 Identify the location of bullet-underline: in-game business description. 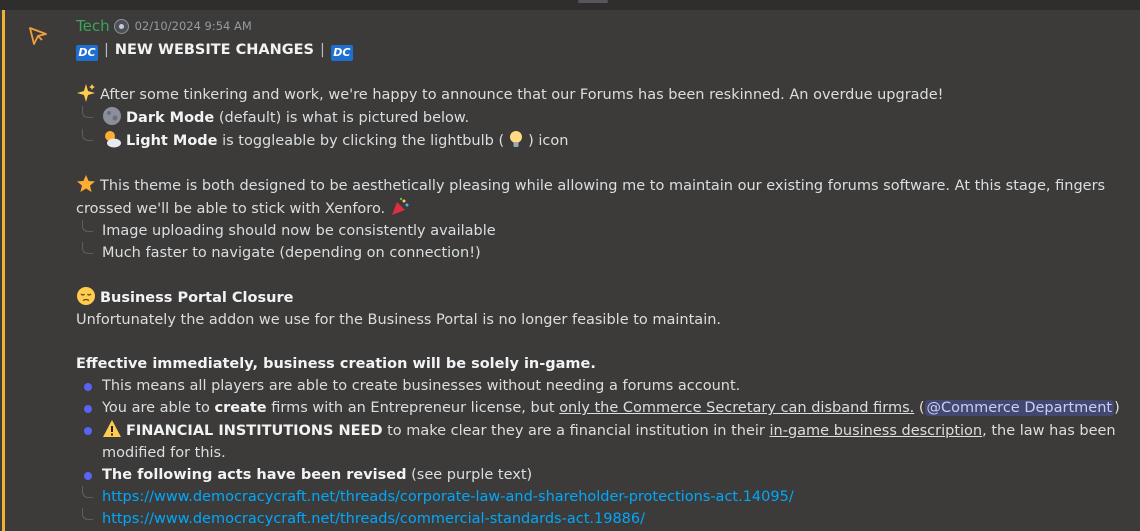
(876, 431).